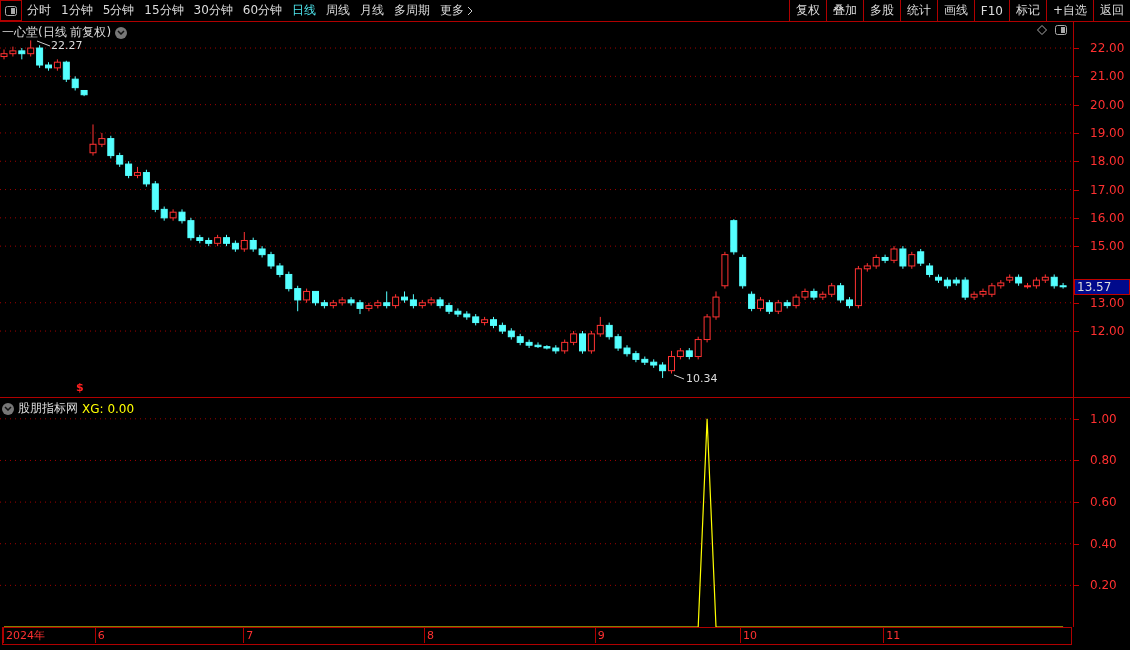  Describe the element at coordinates (57, 32) in the screenshot. I see `chart-title: 一心堂(日线 前复权)` at that location.